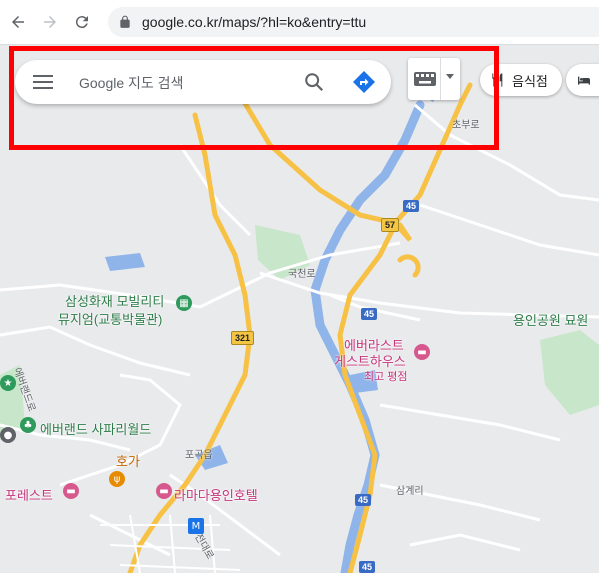 This screenshot has height=573, width=599. I want to click on search-box, so click(203, 82).